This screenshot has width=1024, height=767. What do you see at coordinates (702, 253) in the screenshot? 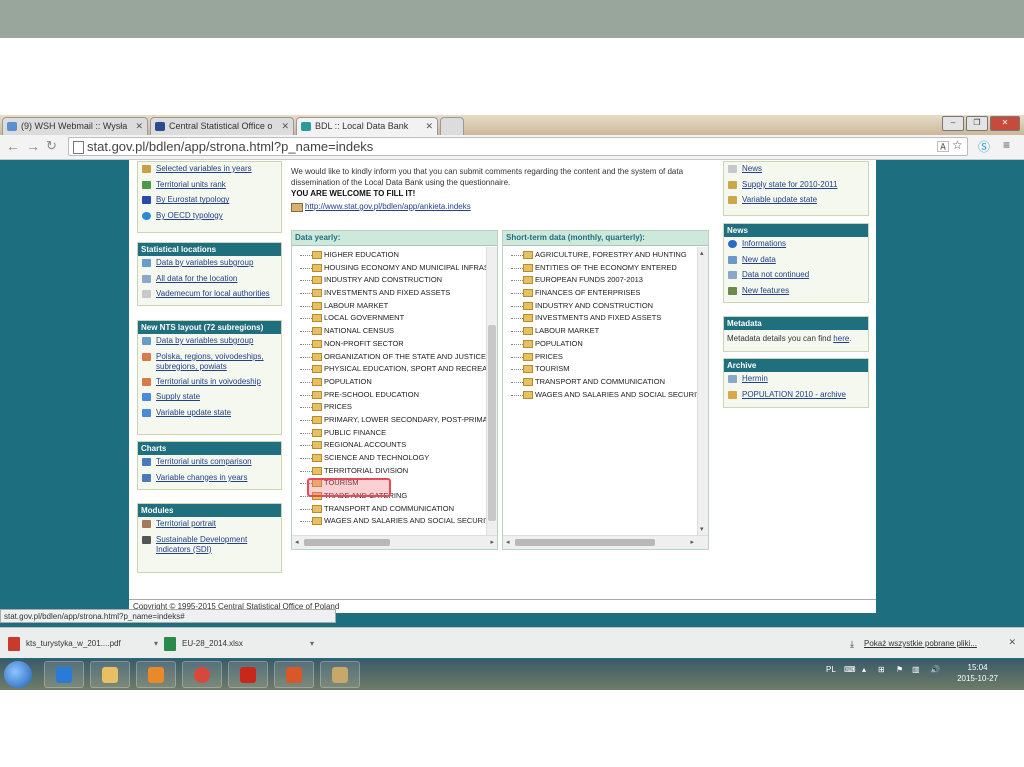
I see `scroll-up-icon: ▴` at bounding box center [702, 253].